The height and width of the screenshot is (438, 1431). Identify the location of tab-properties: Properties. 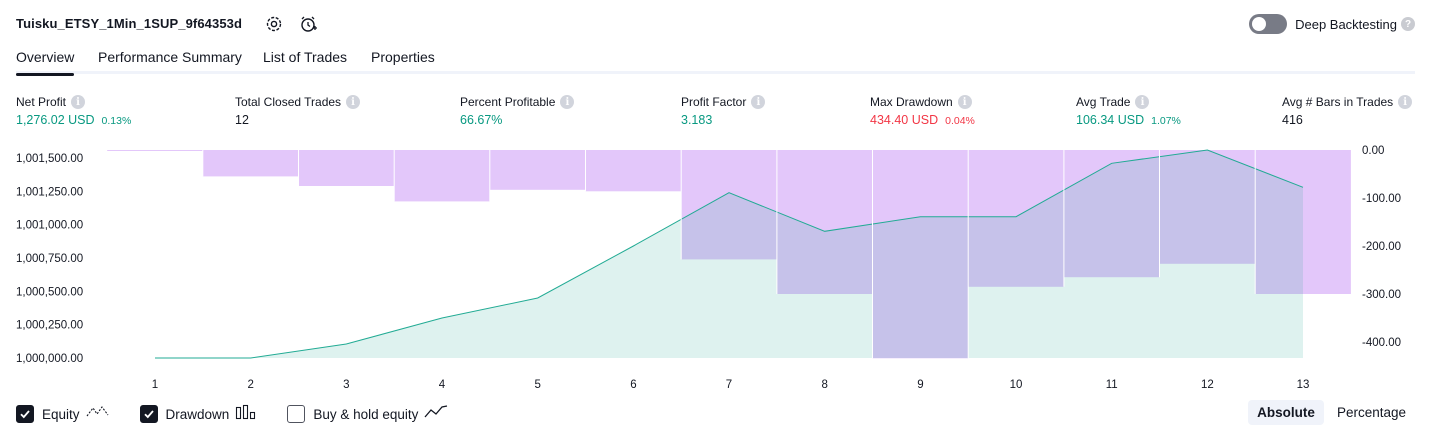
(403, 57).